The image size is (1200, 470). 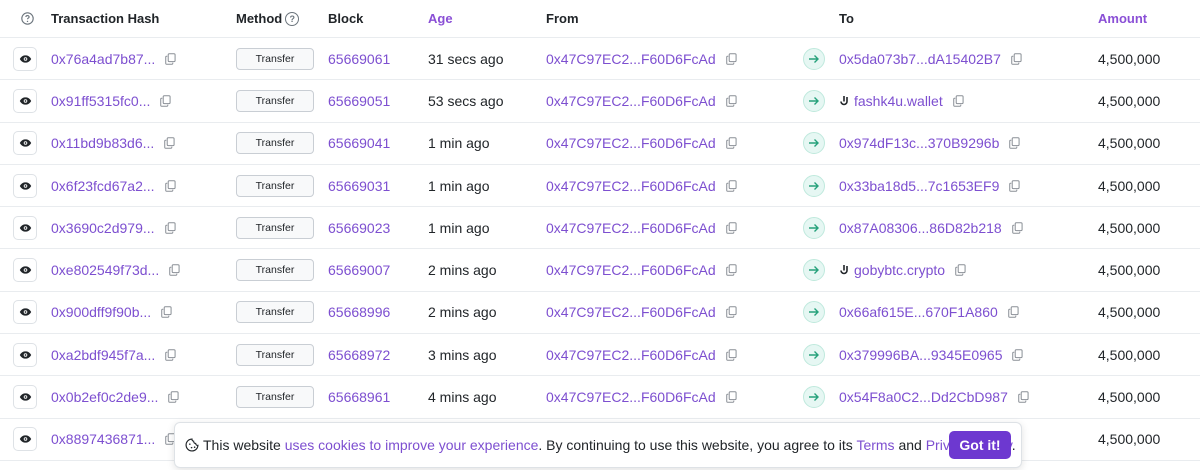 I want to click on cookie-icon, so click(x=192, y=445).